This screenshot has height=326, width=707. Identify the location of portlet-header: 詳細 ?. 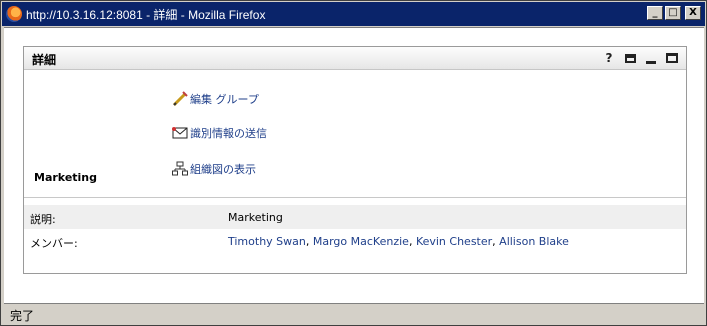
(355, 58).